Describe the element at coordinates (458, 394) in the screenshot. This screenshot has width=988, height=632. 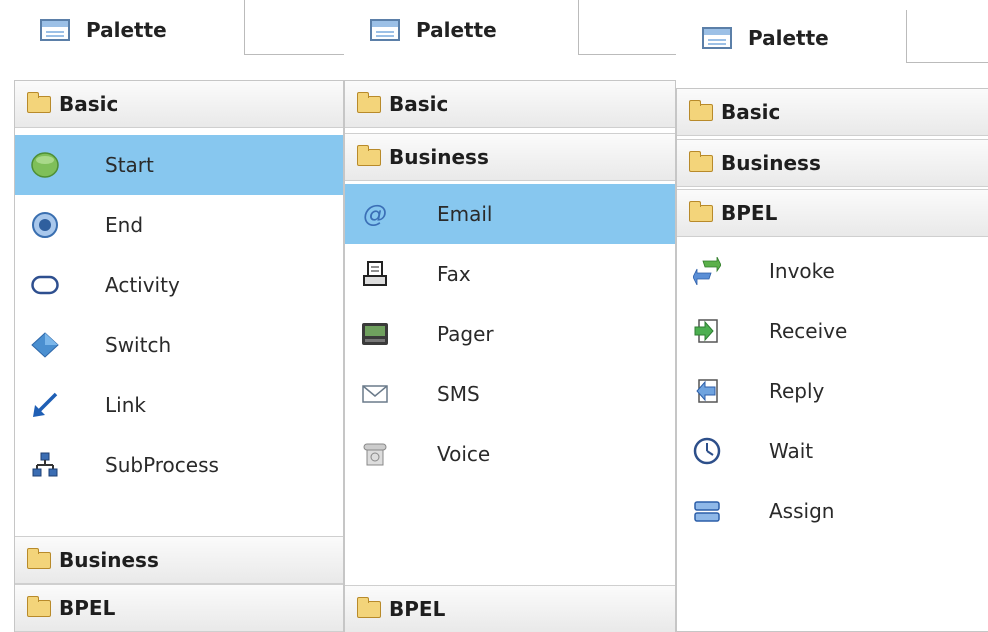
I see `item-label: SMS` at that location.